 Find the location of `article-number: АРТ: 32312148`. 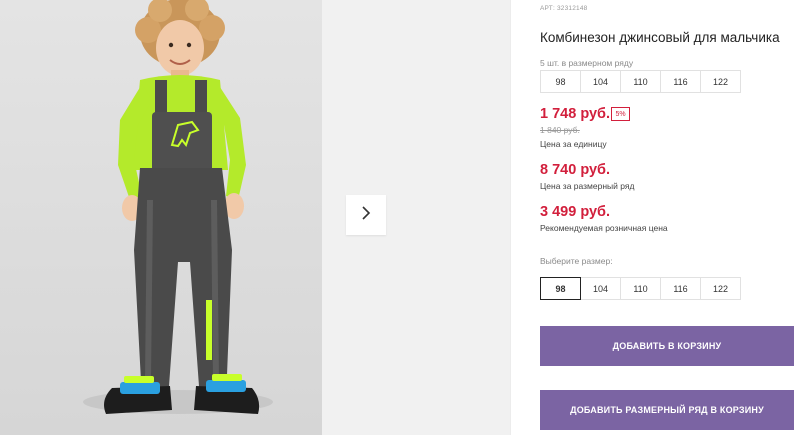

article-number: АРТ: 32312148 is located at coordinates (564, 8).